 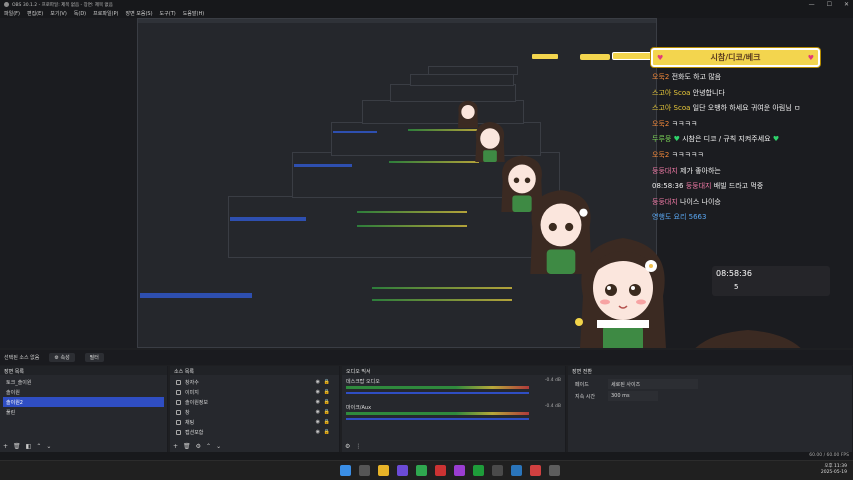 What do you see at coordinates (426, 4) in the screenshot?
I see `title-bar: OBS 30.1.2 - 프로파일: 제목 없음 - 장면: 제목 없음` at bounding box center [426, 4].